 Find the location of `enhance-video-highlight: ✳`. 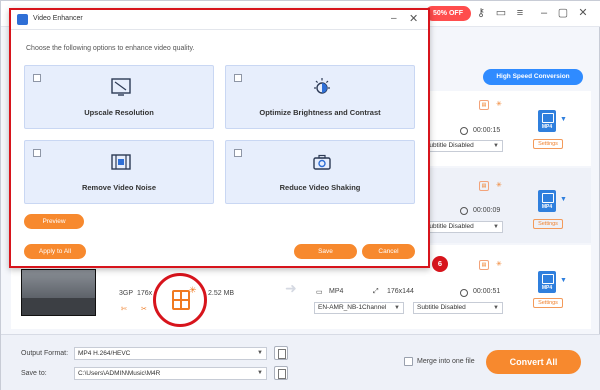

enhance-video-highlight: ✳ is located at coordinates (180, 300).